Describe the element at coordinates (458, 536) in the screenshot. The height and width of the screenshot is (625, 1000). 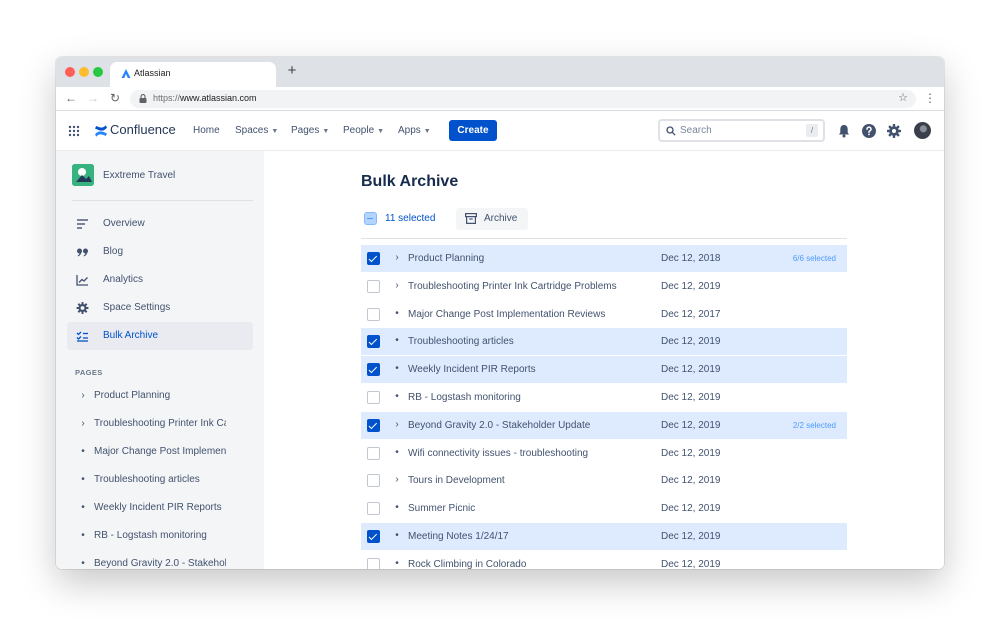
I see `row-title: Meeting Notes 1/24/17` at that location.